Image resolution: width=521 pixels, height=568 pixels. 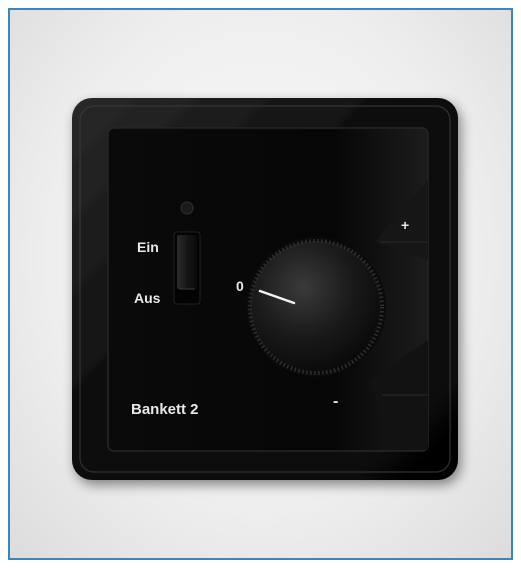 I want to click on switch-on-label: Ein, so click(x=148, y=247).